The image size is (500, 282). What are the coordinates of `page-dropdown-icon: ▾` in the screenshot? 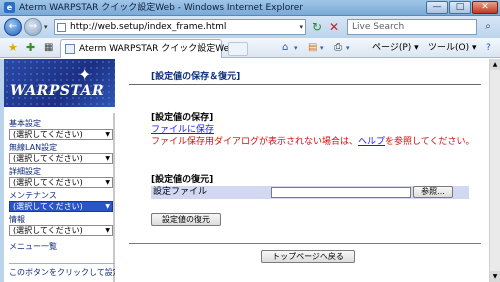 It's located at (416, 48).